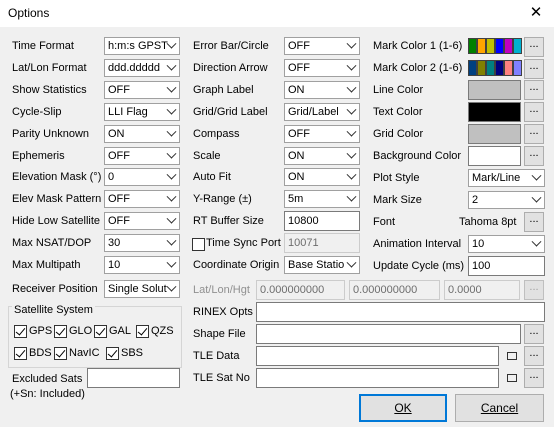  Describe the element at coordinates (142, 90) in the screenshot. I see `col1-select-2: OFF` at that location.